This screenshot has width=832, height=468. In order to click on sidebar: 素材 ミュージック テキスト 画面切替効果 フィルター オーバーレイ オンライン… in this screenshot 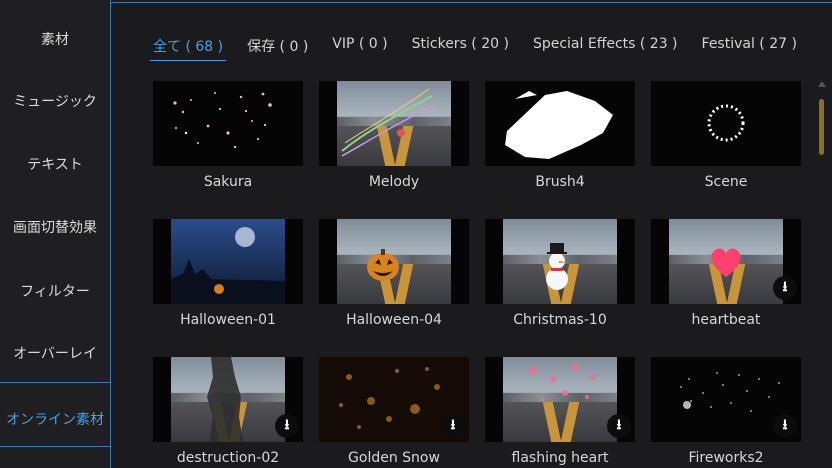, I will do `click(55, 234)`.